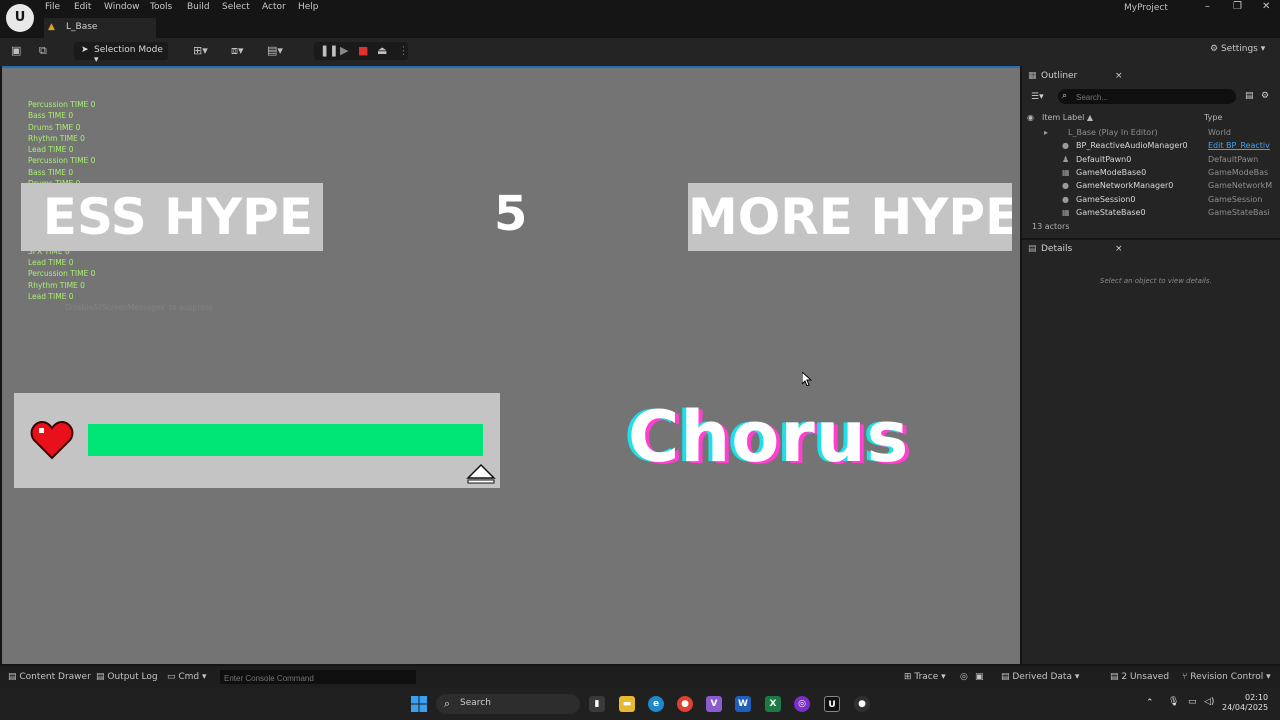  Describe the element at coordinates (82, 7) in the screenshot. I see `menu-edit: Edit` at that location.